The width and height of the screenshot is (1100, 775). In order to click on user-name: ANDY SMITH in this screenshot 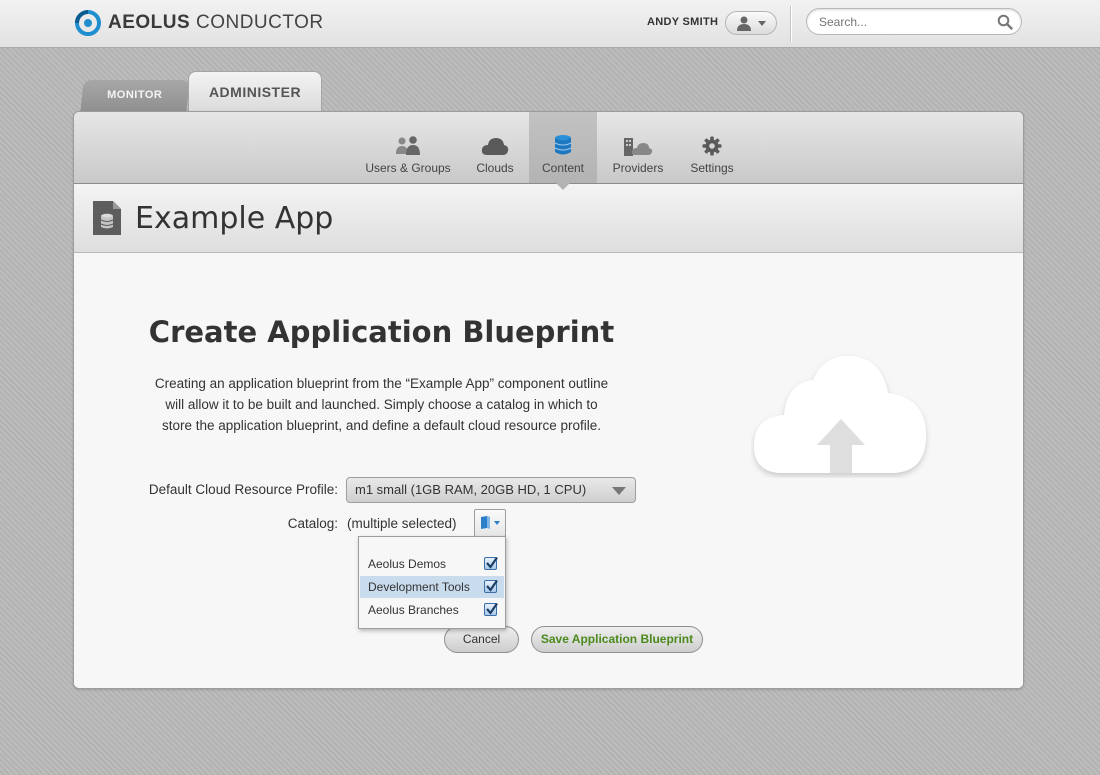, I will do `click(683, 22)`.